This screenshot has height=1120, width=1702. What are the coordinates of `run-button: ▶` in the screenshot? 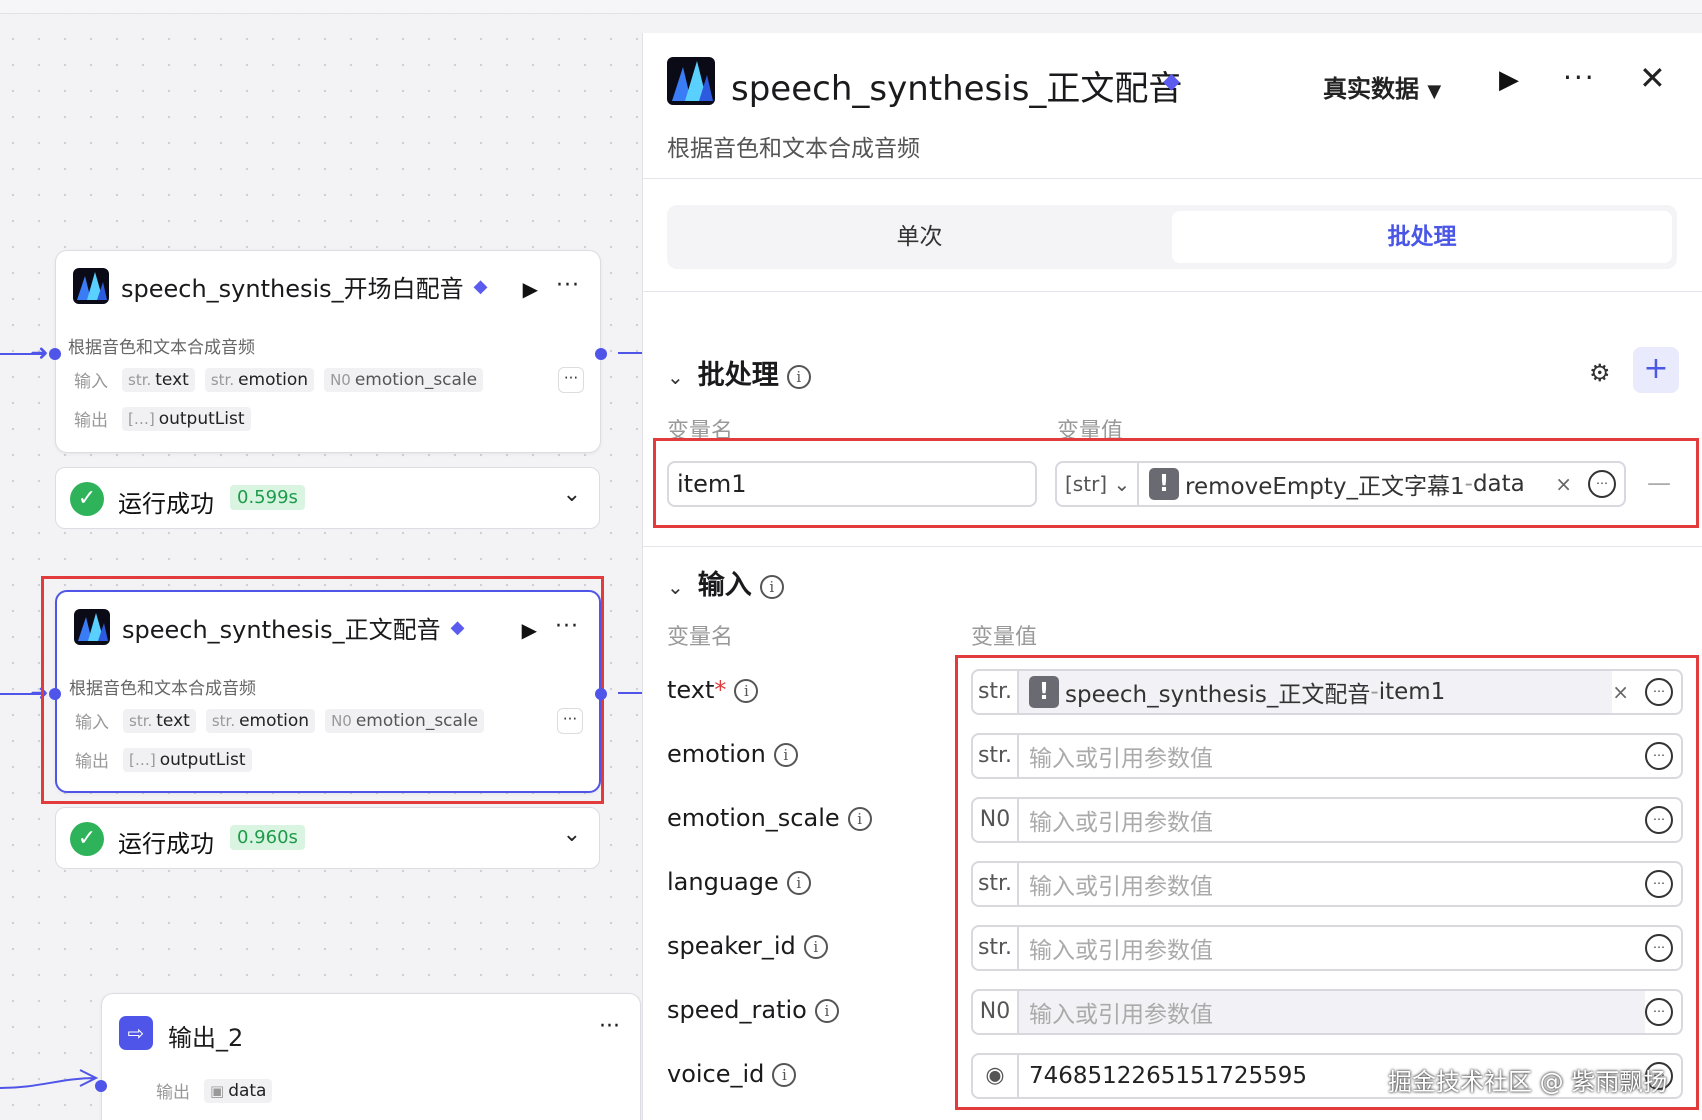 It's located at (1509, 80).